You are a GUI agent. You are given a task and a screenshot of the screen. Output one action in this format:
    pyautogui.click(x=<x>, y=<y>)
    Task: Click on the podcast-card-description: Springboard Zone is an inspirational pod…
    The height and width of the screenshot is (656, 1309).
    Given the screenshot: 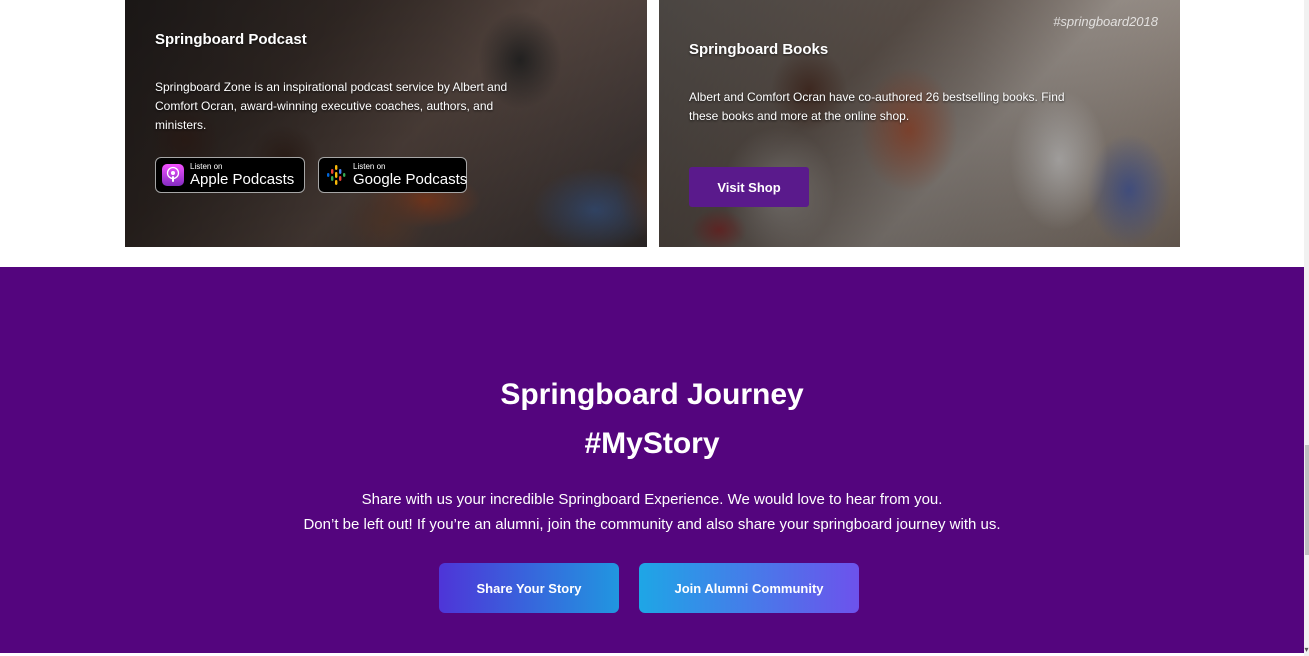 What is the action you would take?
    pyautogui.click(x=331, y=106)
    